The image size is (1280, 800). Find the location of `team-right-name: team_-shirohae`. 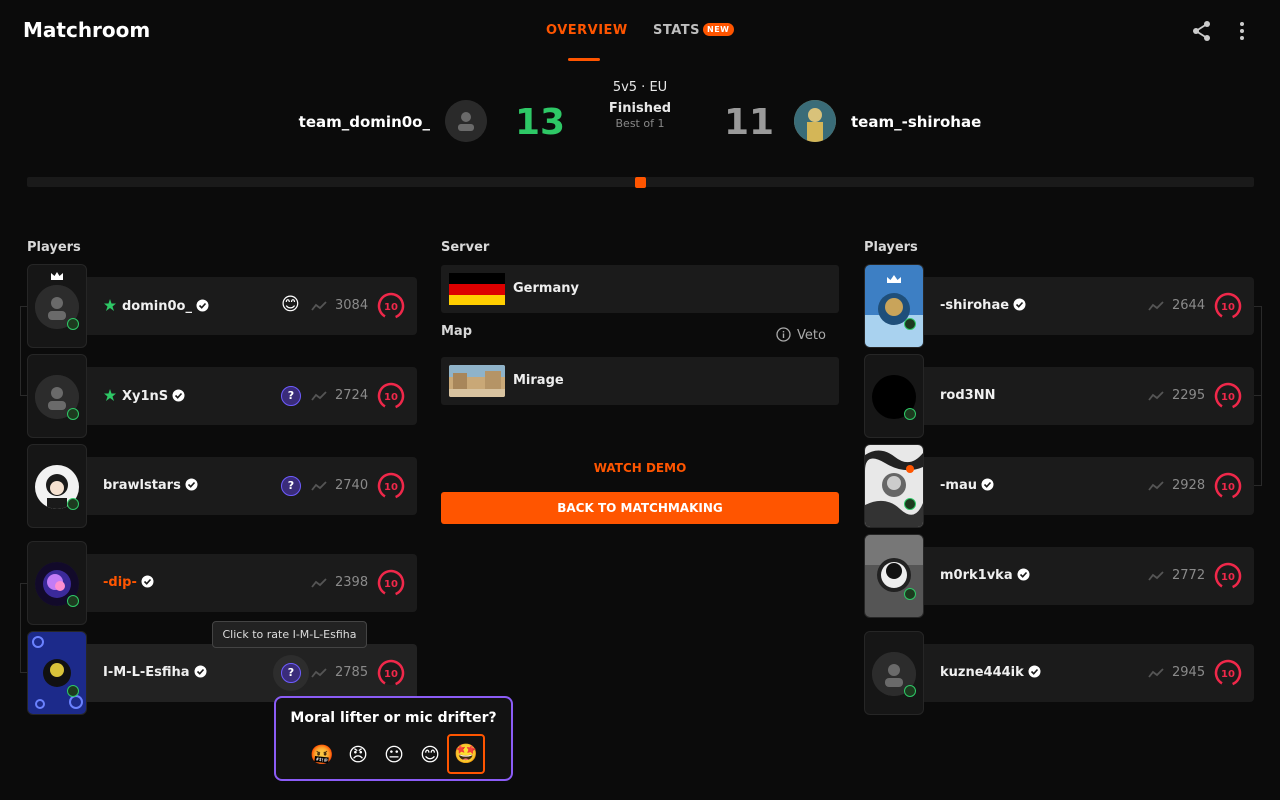

team-right-name: team_-shirohae is located at coordinates (916, 122).